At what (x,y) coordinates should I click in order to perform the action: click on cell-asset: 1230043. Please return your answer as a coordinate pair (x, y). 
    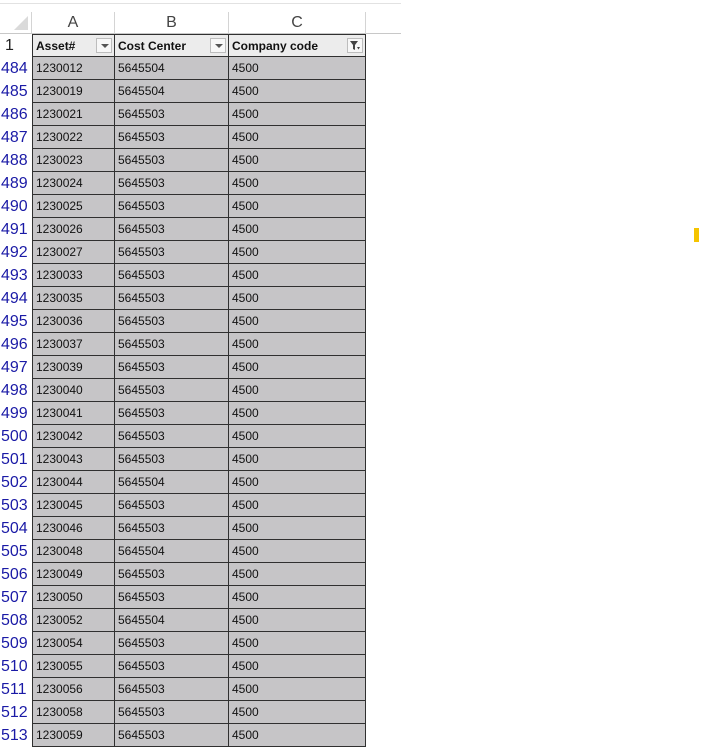
    Looking at the image, I should click on (73, 459).